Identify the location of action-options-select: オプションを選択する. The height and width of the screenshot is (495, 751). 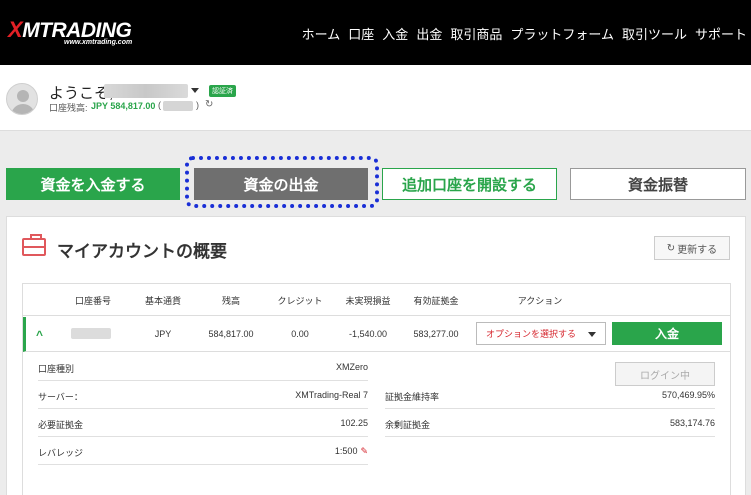
(541, 333).